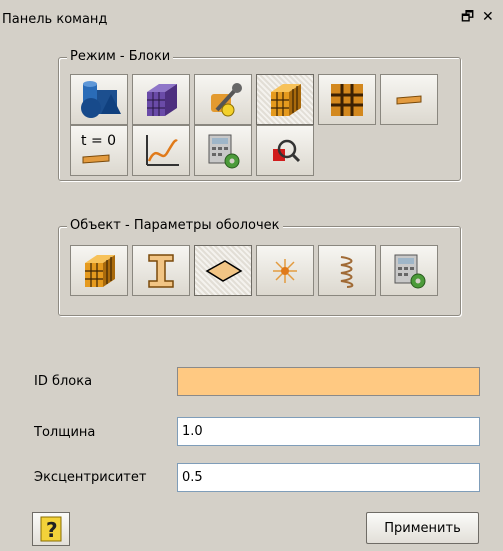 This screenshot has height=551, width=503. I want to click on thickness-field: 1.0, so click(328, 431).